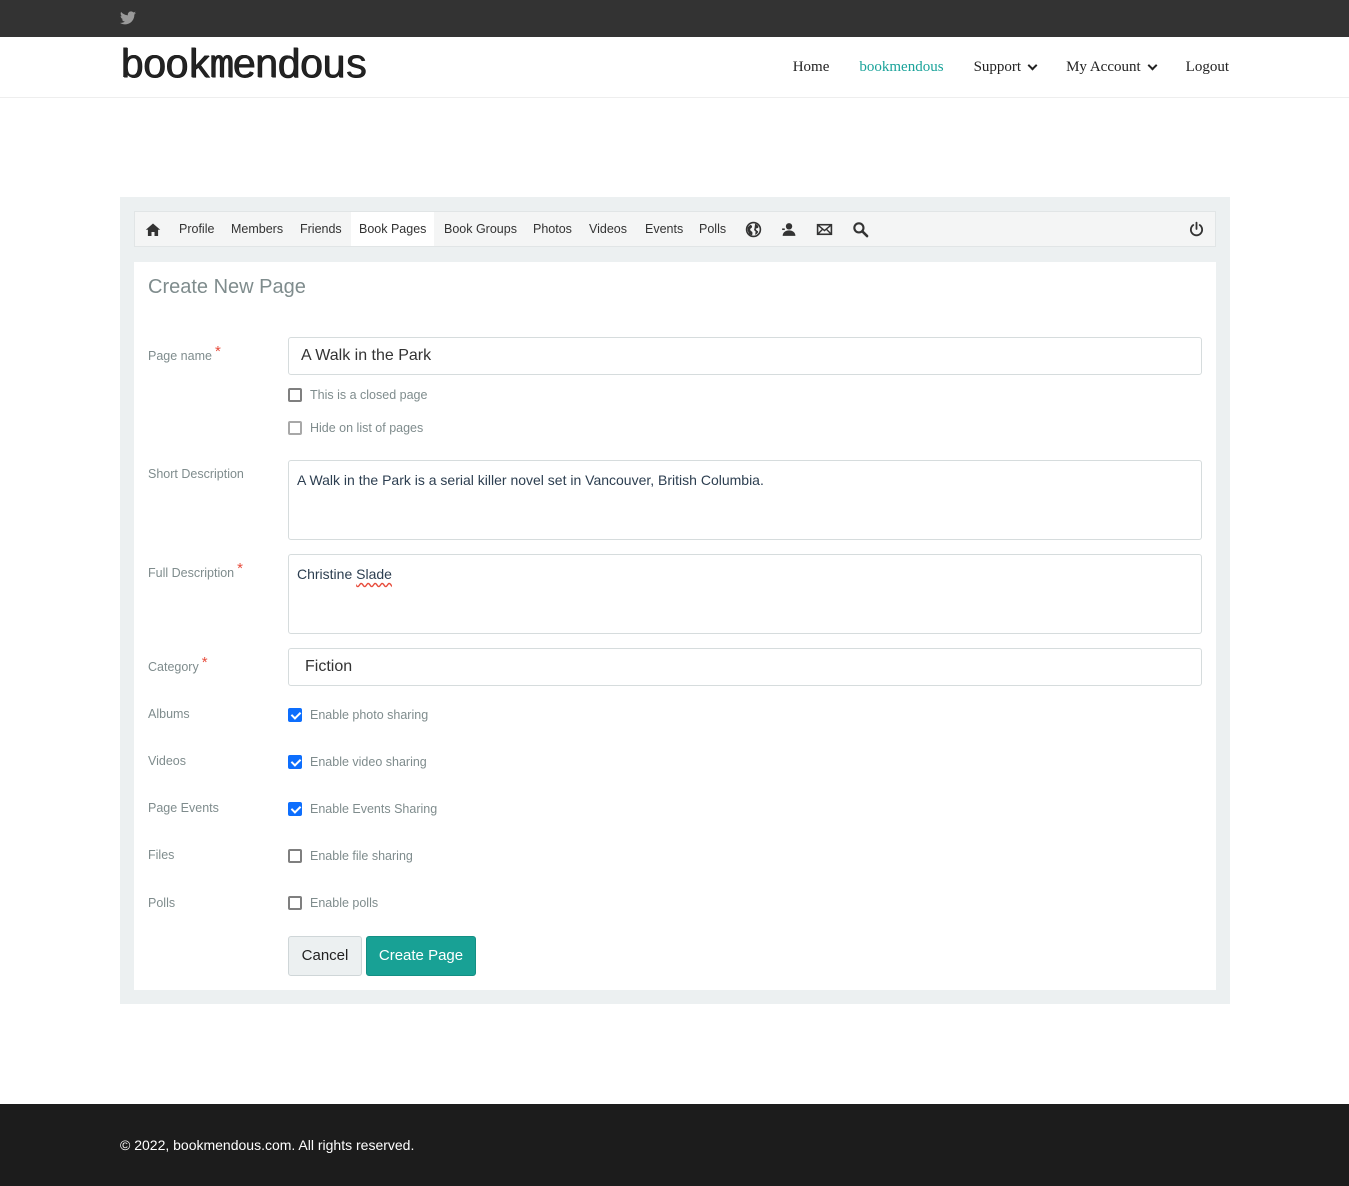  Describe the element at coordinates (674, 18) in the screenshot. I see `top-bar` at that location.